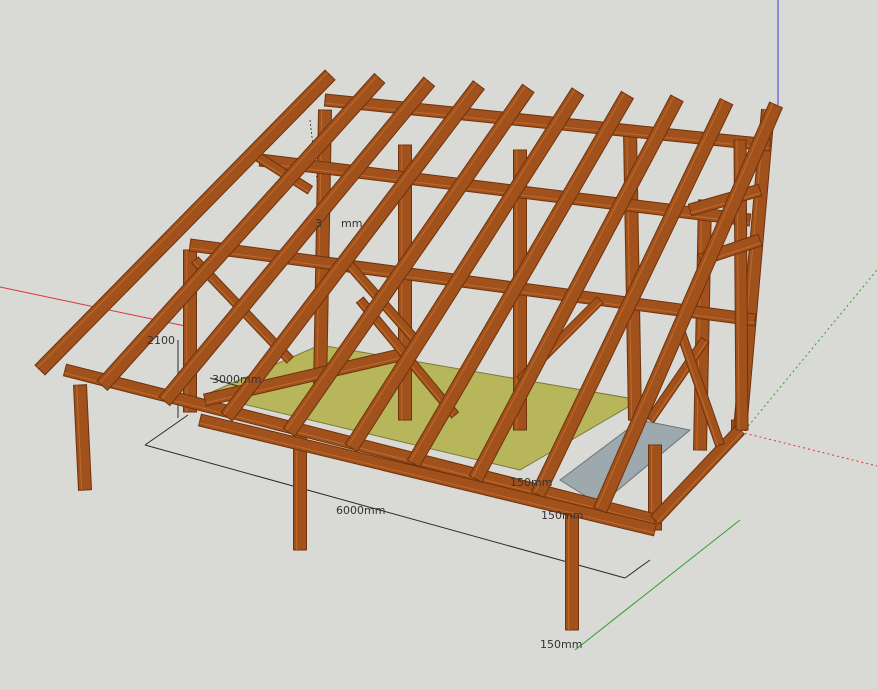 The height and width of the screenshot is (689, 877). I want to click on dim-post-a: 150mm, so click(531, 482).